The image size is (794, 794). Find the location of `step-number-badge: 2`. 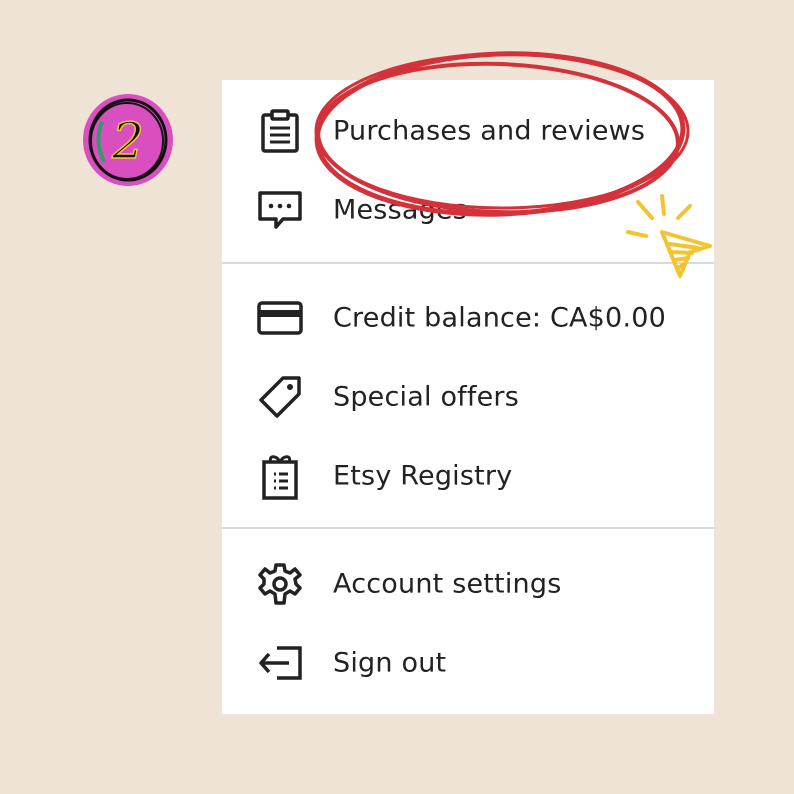

step-number-badge: 2 is located at coordinates (128, 140).